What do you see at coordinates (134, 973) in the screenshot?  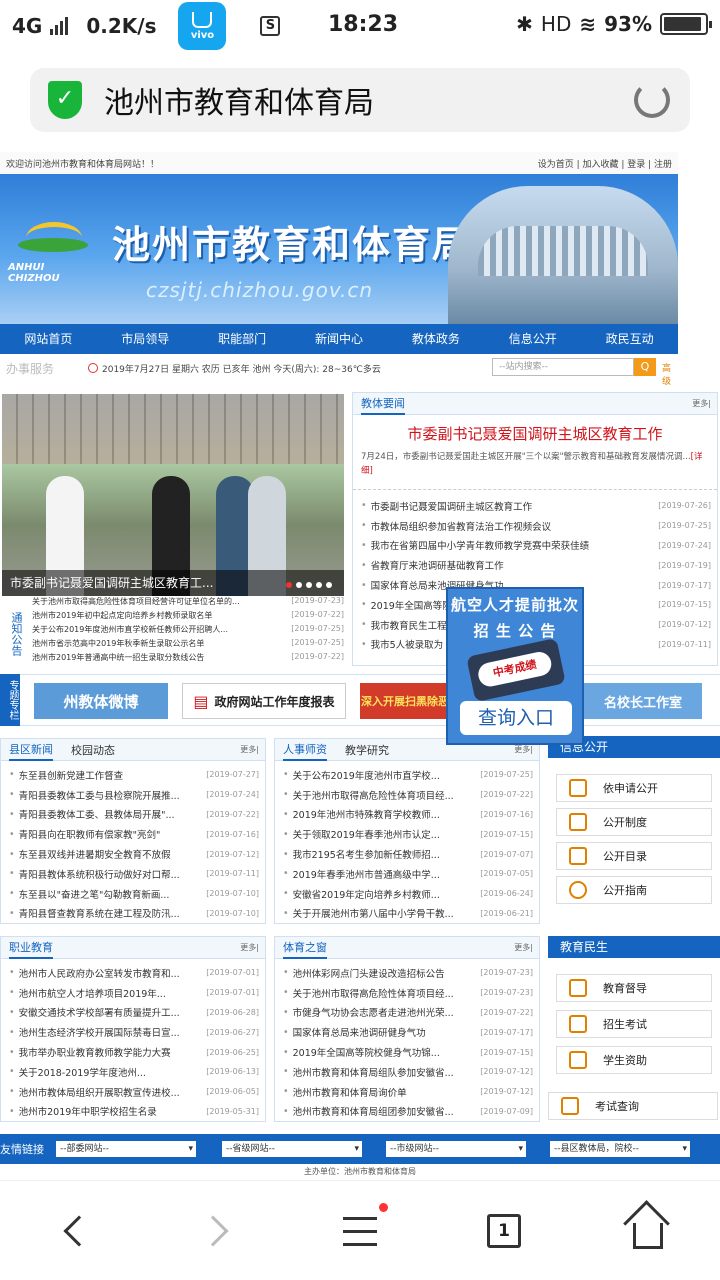 I see `list-item: 池州市人民政府办公室转发市教育和...[2019-07-01]` at bounding box center [134, 973].